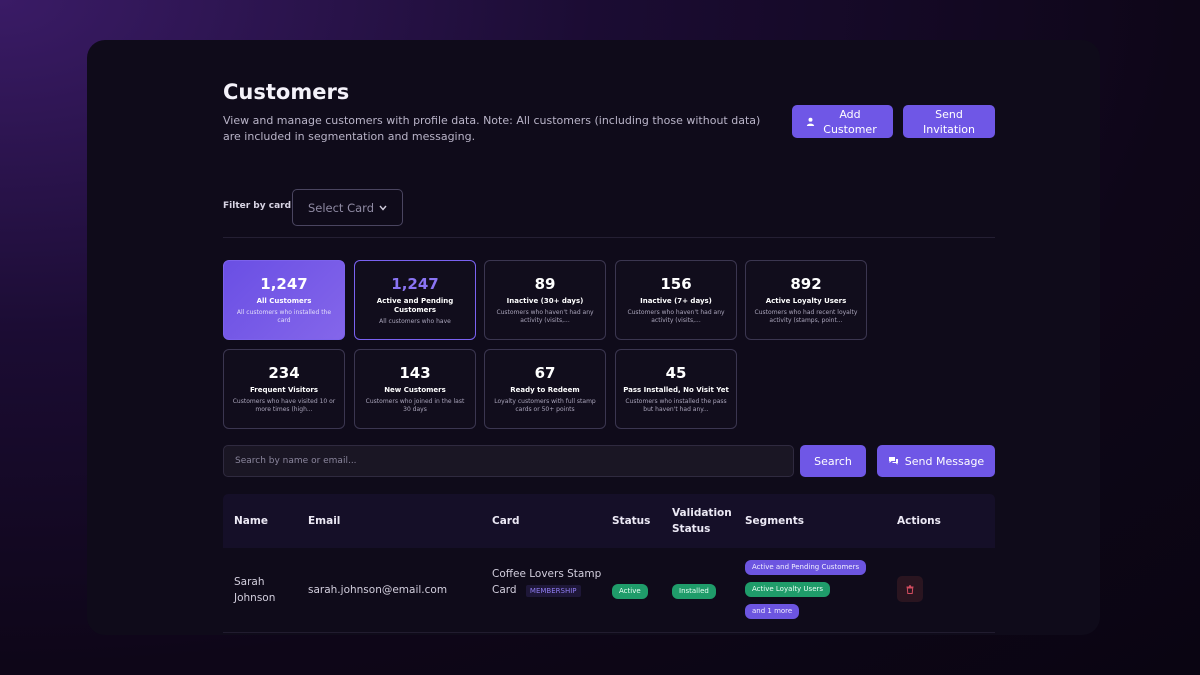  I want to click on customer-name: Sarah Johnson, so click(255, 590).